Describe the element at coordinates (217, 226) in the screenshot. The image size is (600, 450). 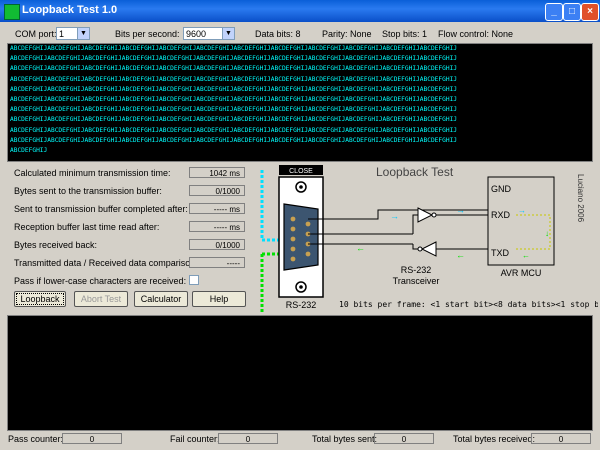
I see `stat-value-reception-read: ----- ms` at that location.